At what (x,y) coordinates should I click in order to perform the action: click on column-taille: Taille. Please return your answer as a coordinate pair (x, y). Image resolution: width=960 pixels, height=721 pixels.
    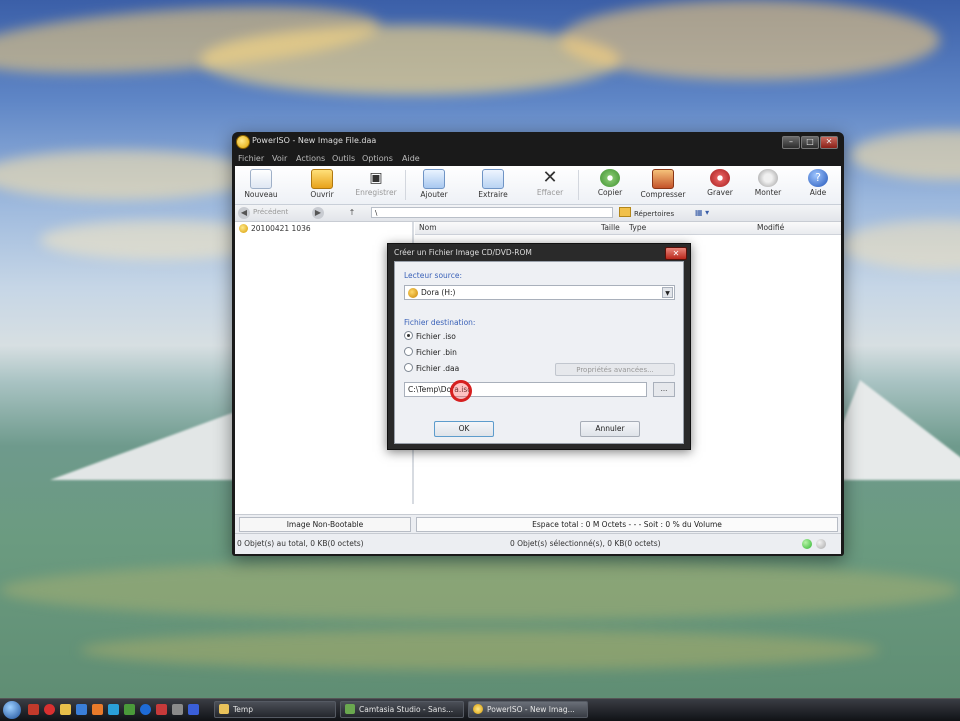
    Looking at the image, I should click on (610, 227).